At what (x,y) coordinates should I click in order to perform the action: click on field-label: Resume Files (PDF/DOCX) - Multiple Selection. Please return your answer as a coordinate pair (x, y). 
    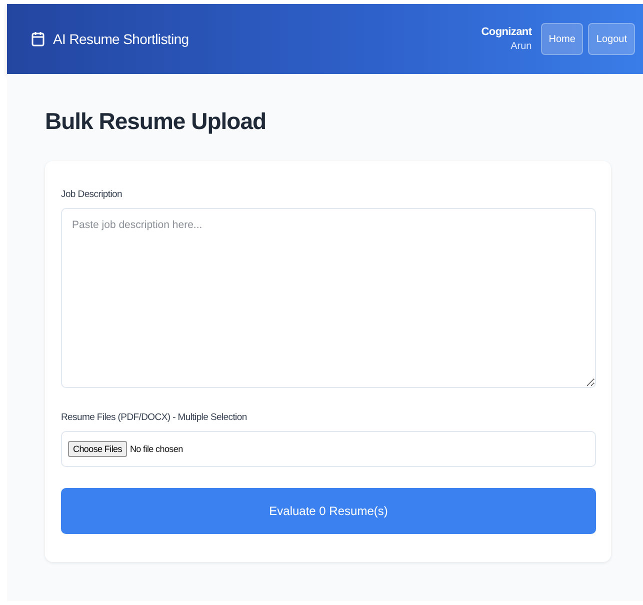
    Looking at the image, I should click on (154, 417).